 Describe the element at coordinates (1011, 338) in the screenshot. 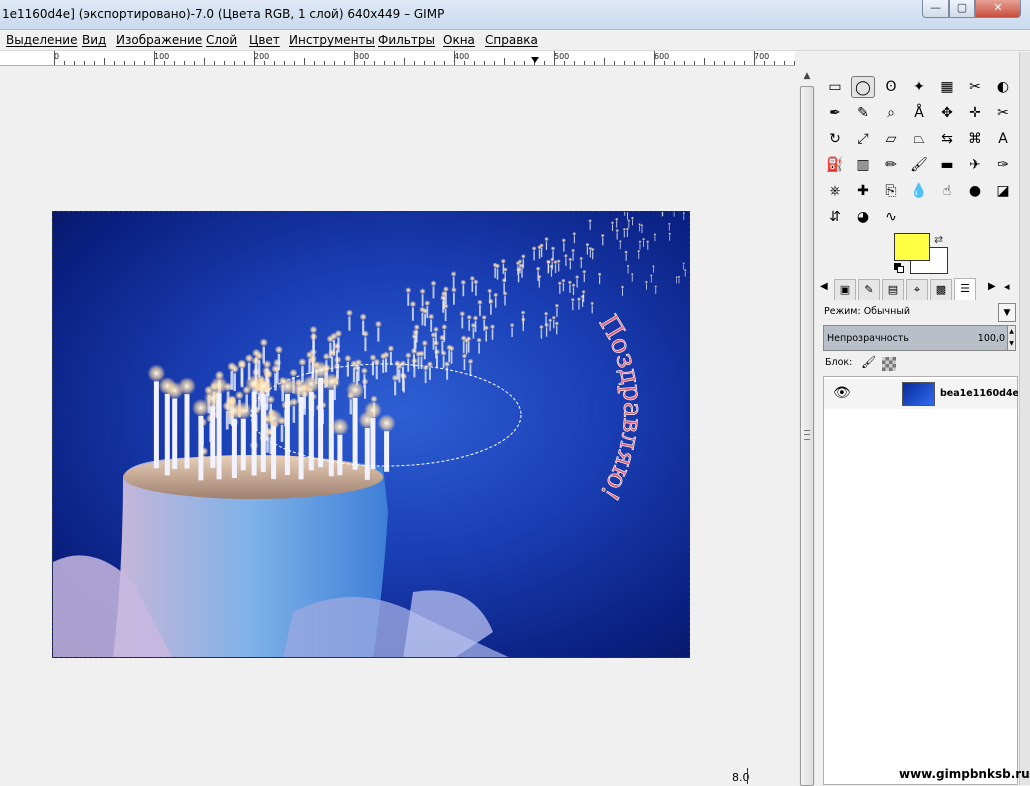

I see `opacity-spinner: ▲ ▼` at that location.